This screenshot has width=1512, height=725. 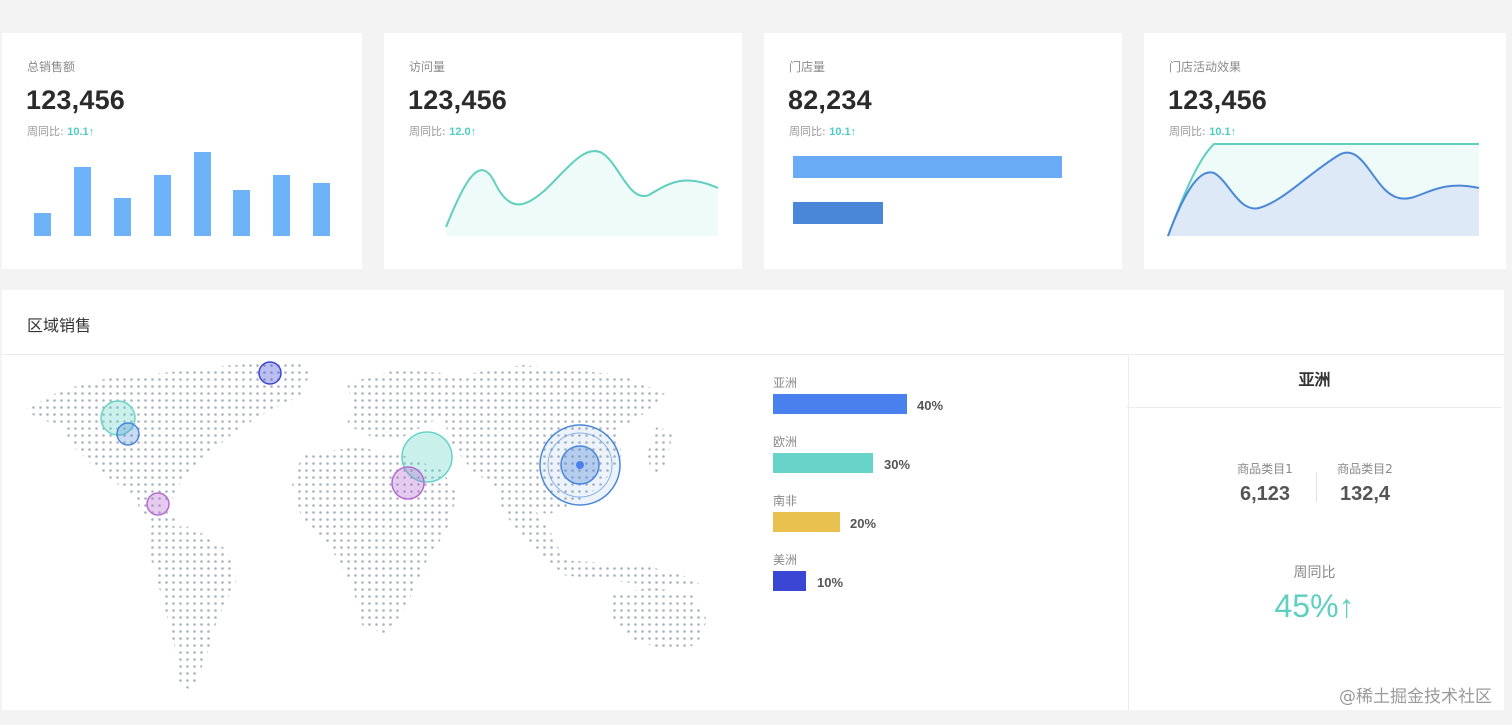 I want to click on week-over-week-label: 周同比, so click(x=1314, y=573).